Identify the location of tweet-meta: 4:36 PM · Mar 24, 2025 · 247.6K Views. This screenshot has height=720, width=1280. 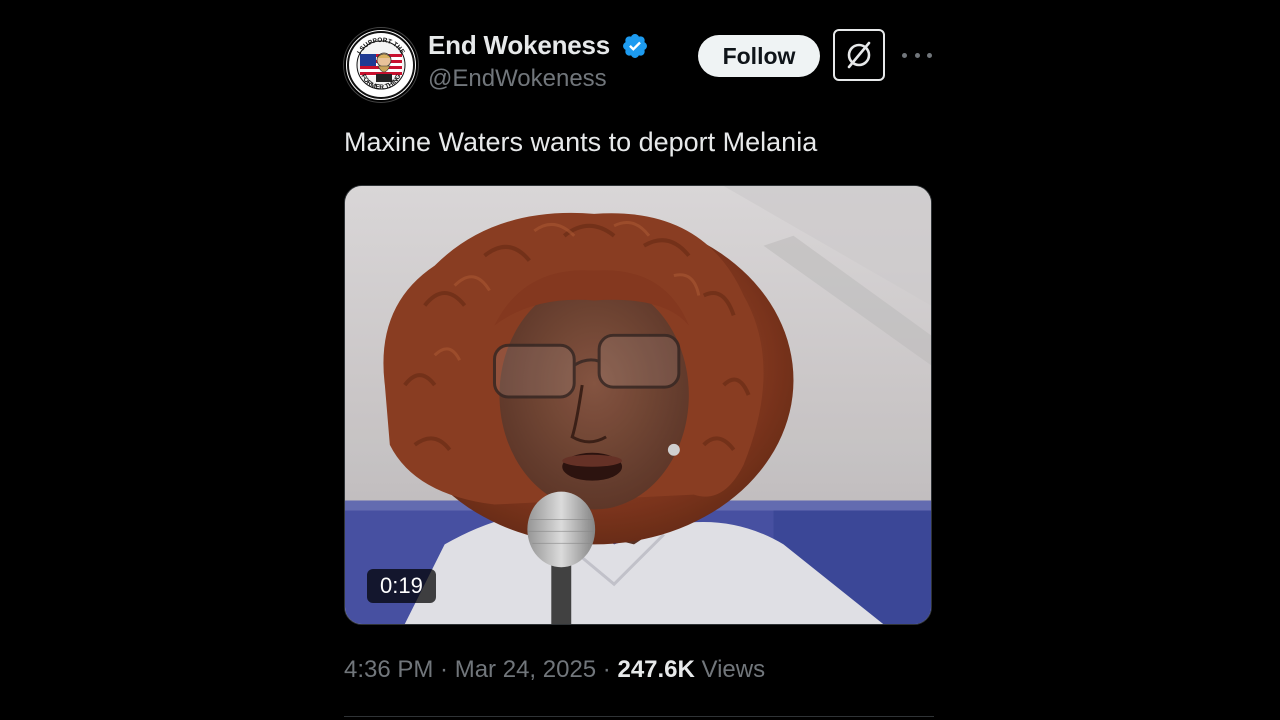
(554, 670).